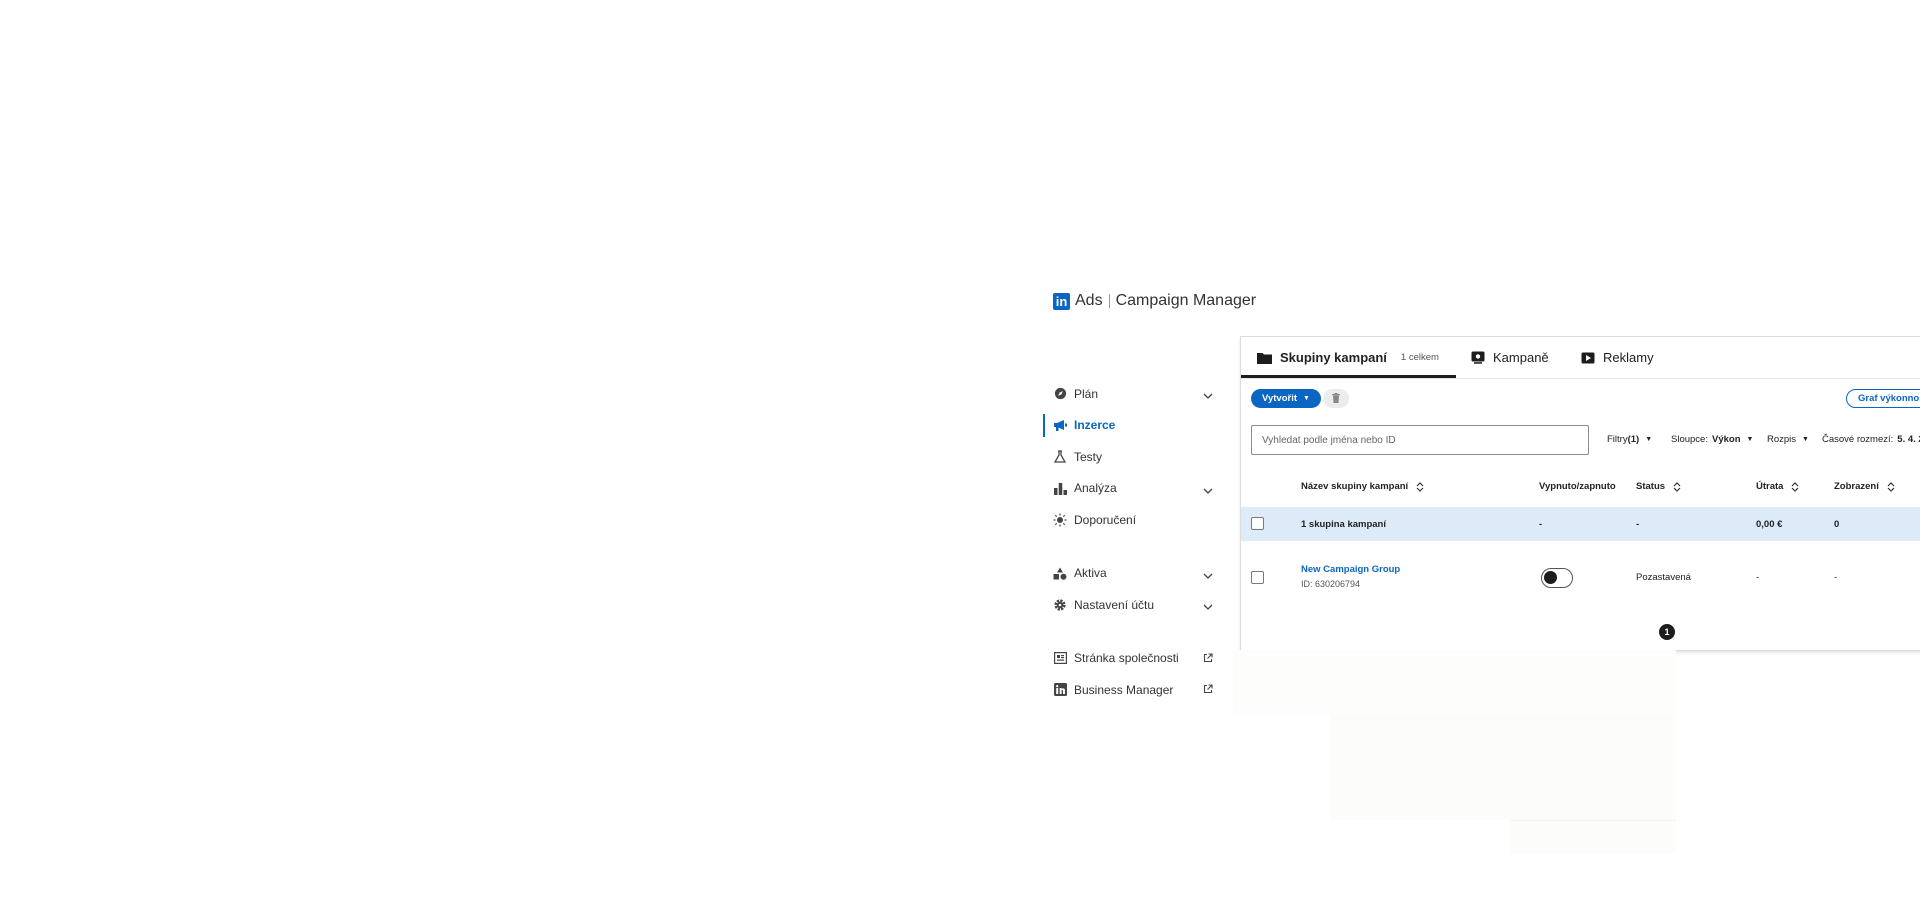 This screenshot has width=1920, height=905. What do you see at coordinates (1836, 577) in the screenshot?
I see `campaign-group-impressions: -` at bounding box center [1836, 577].